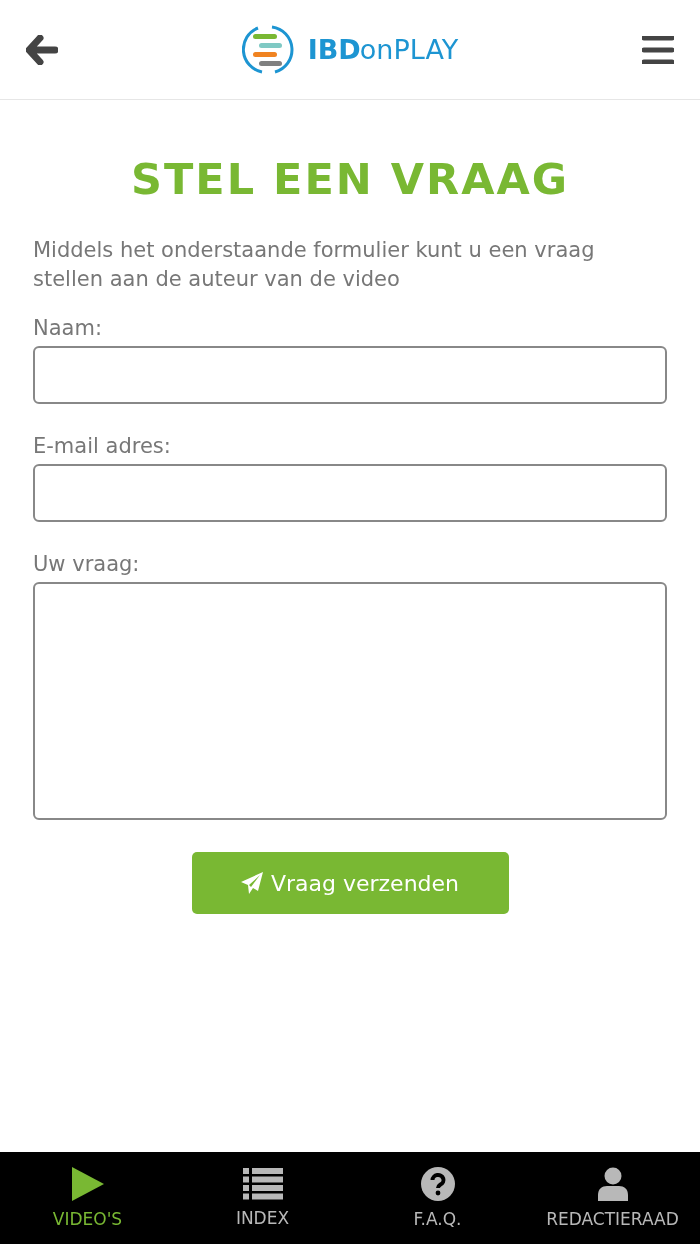 This screenshot has height=1244, width=700. I want to click on person-icon, so click(612, 1184).